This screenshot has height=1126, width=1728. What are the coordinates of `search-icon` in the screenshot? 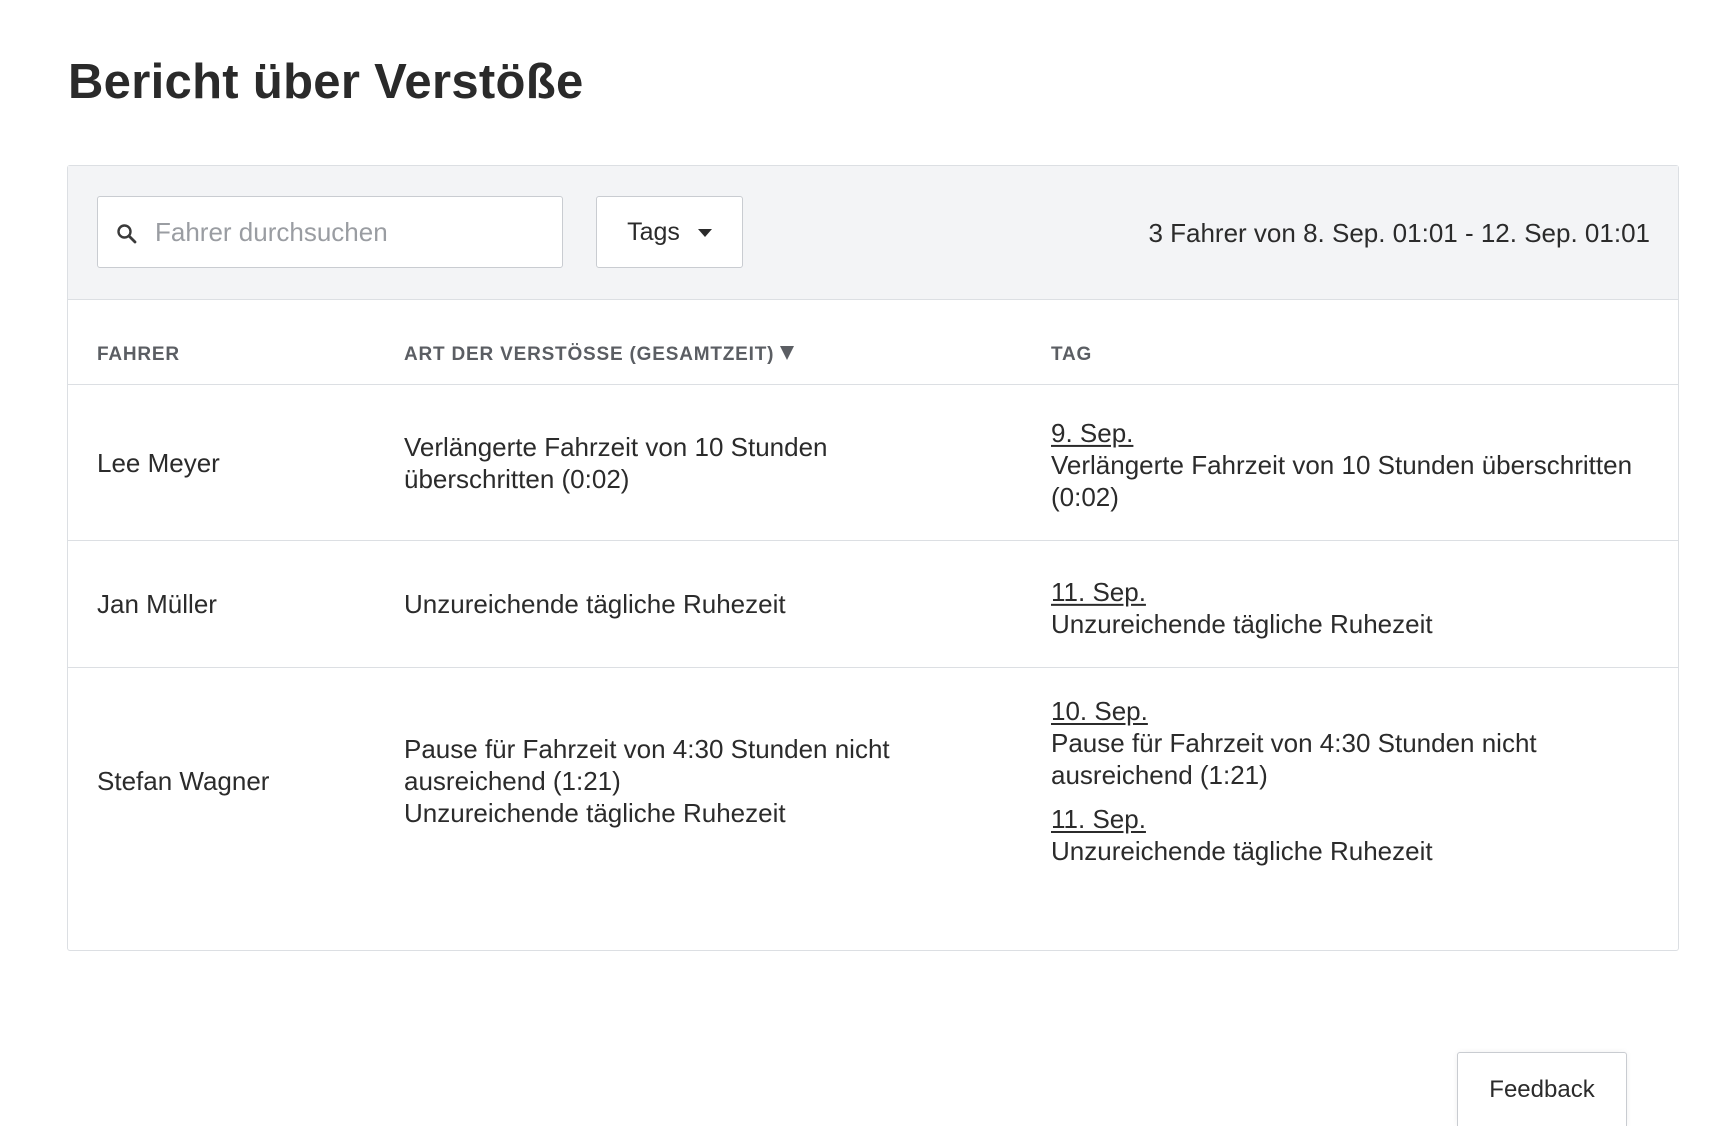 It's located at (127, 234).